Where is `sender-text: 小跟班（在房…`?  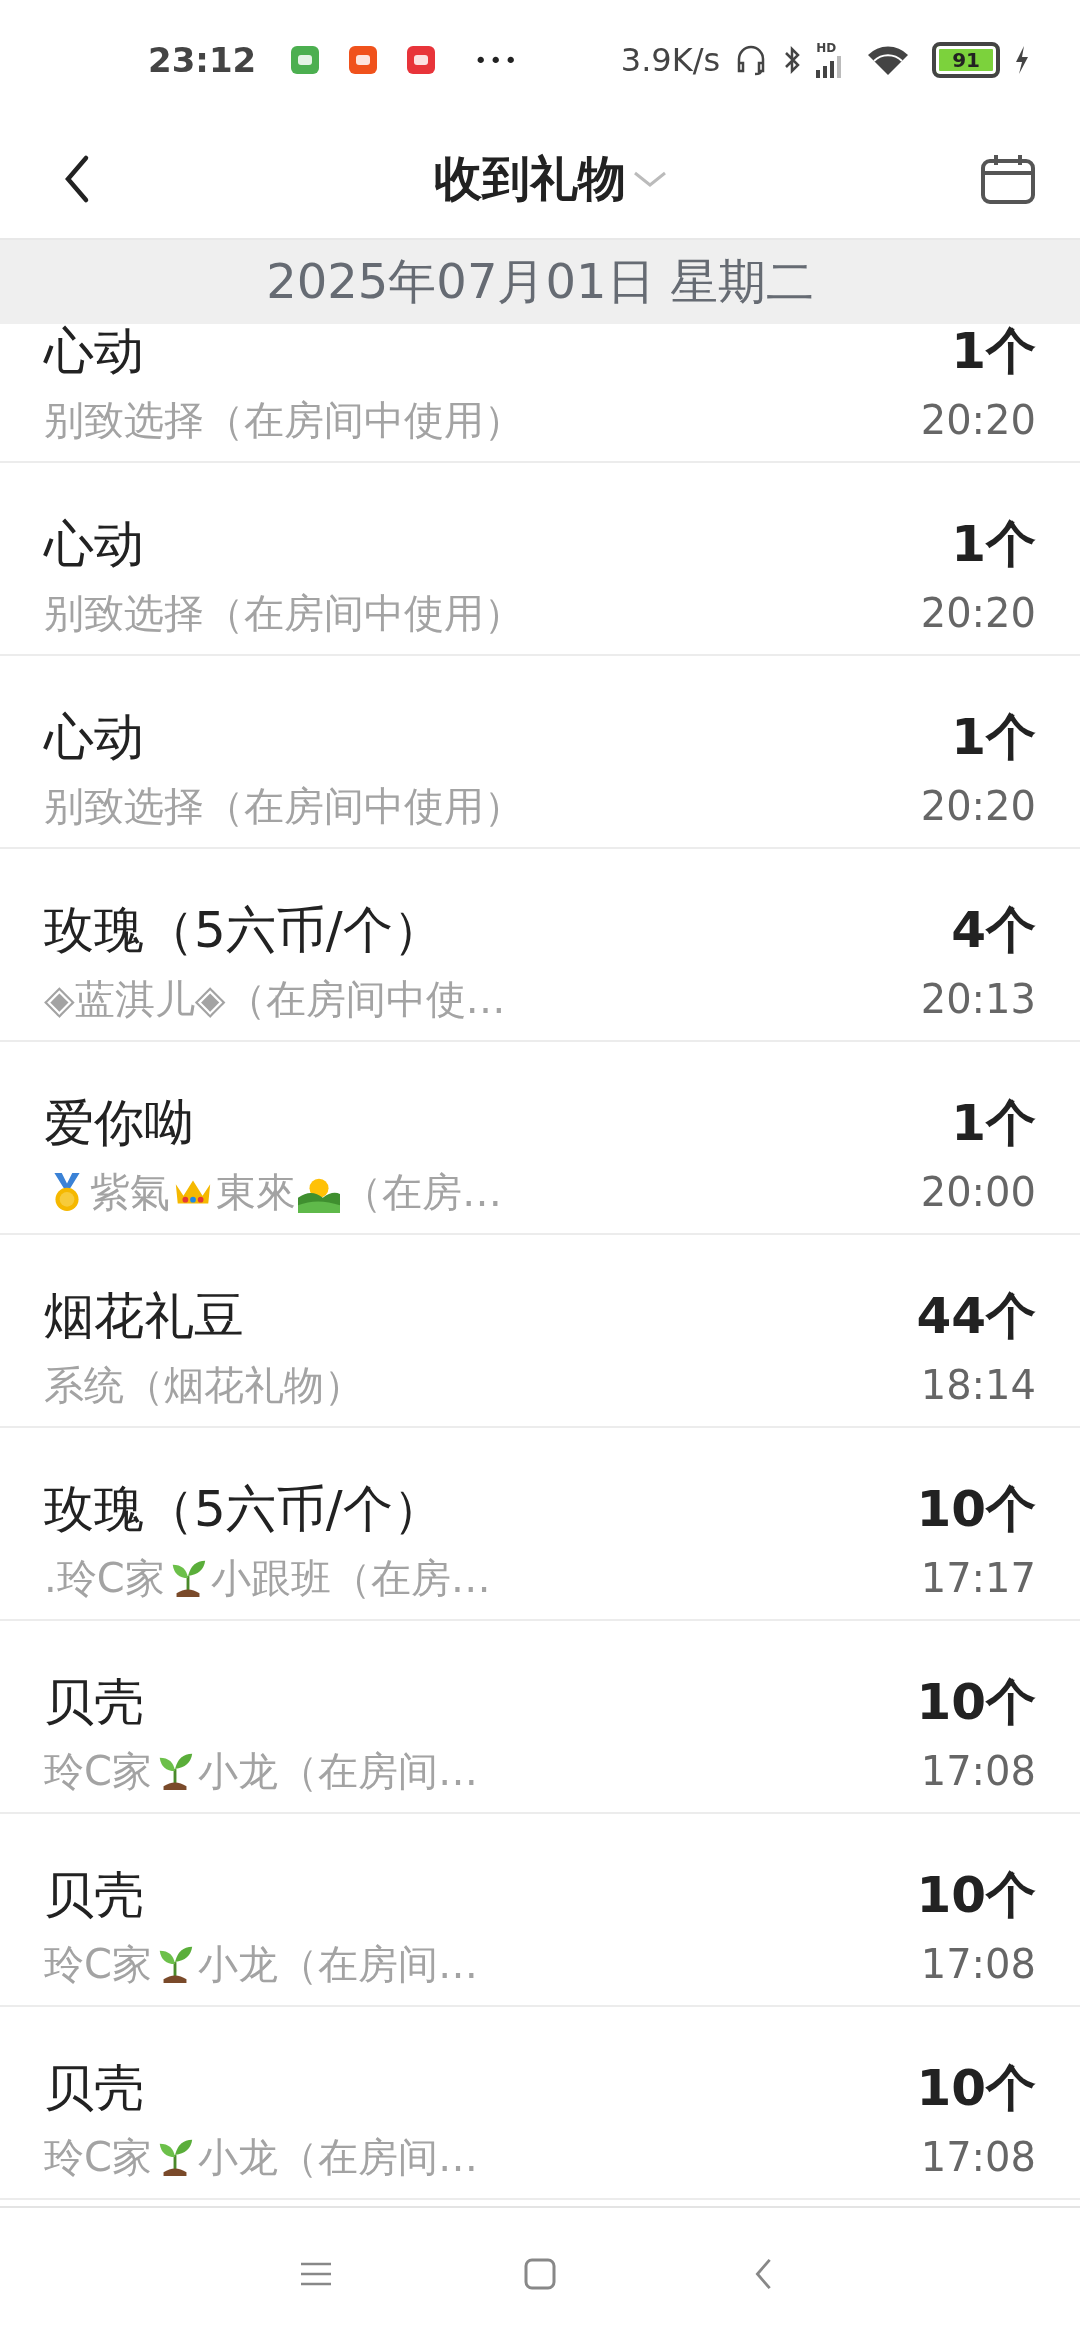 sender-text: 小跟班（在房… is located at coordinates (350, 1578).